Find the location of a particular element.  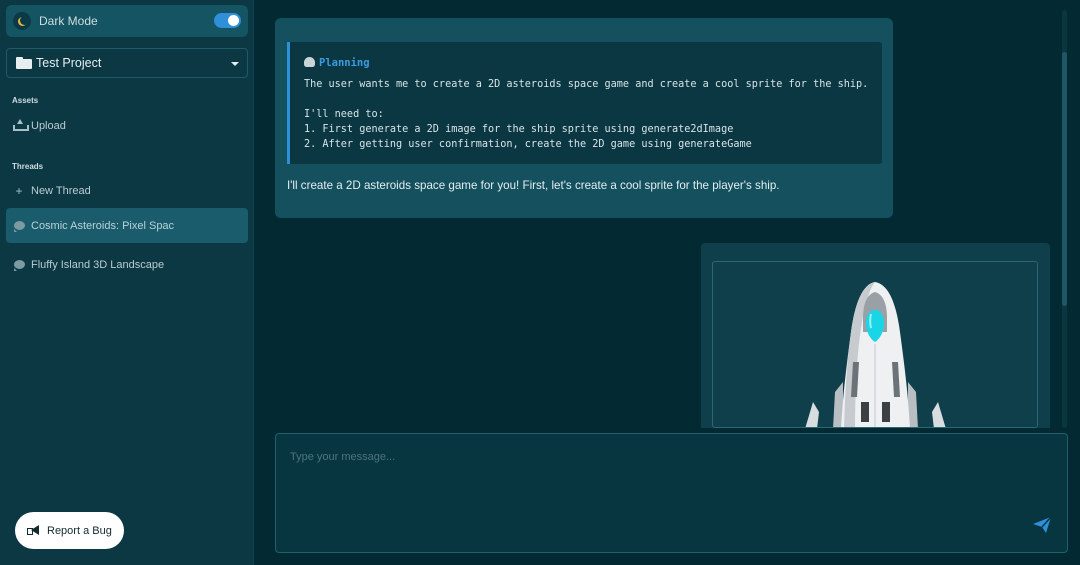

thread-item: Fluffy Island 3D Landscape is located at coordinates (127, 265).